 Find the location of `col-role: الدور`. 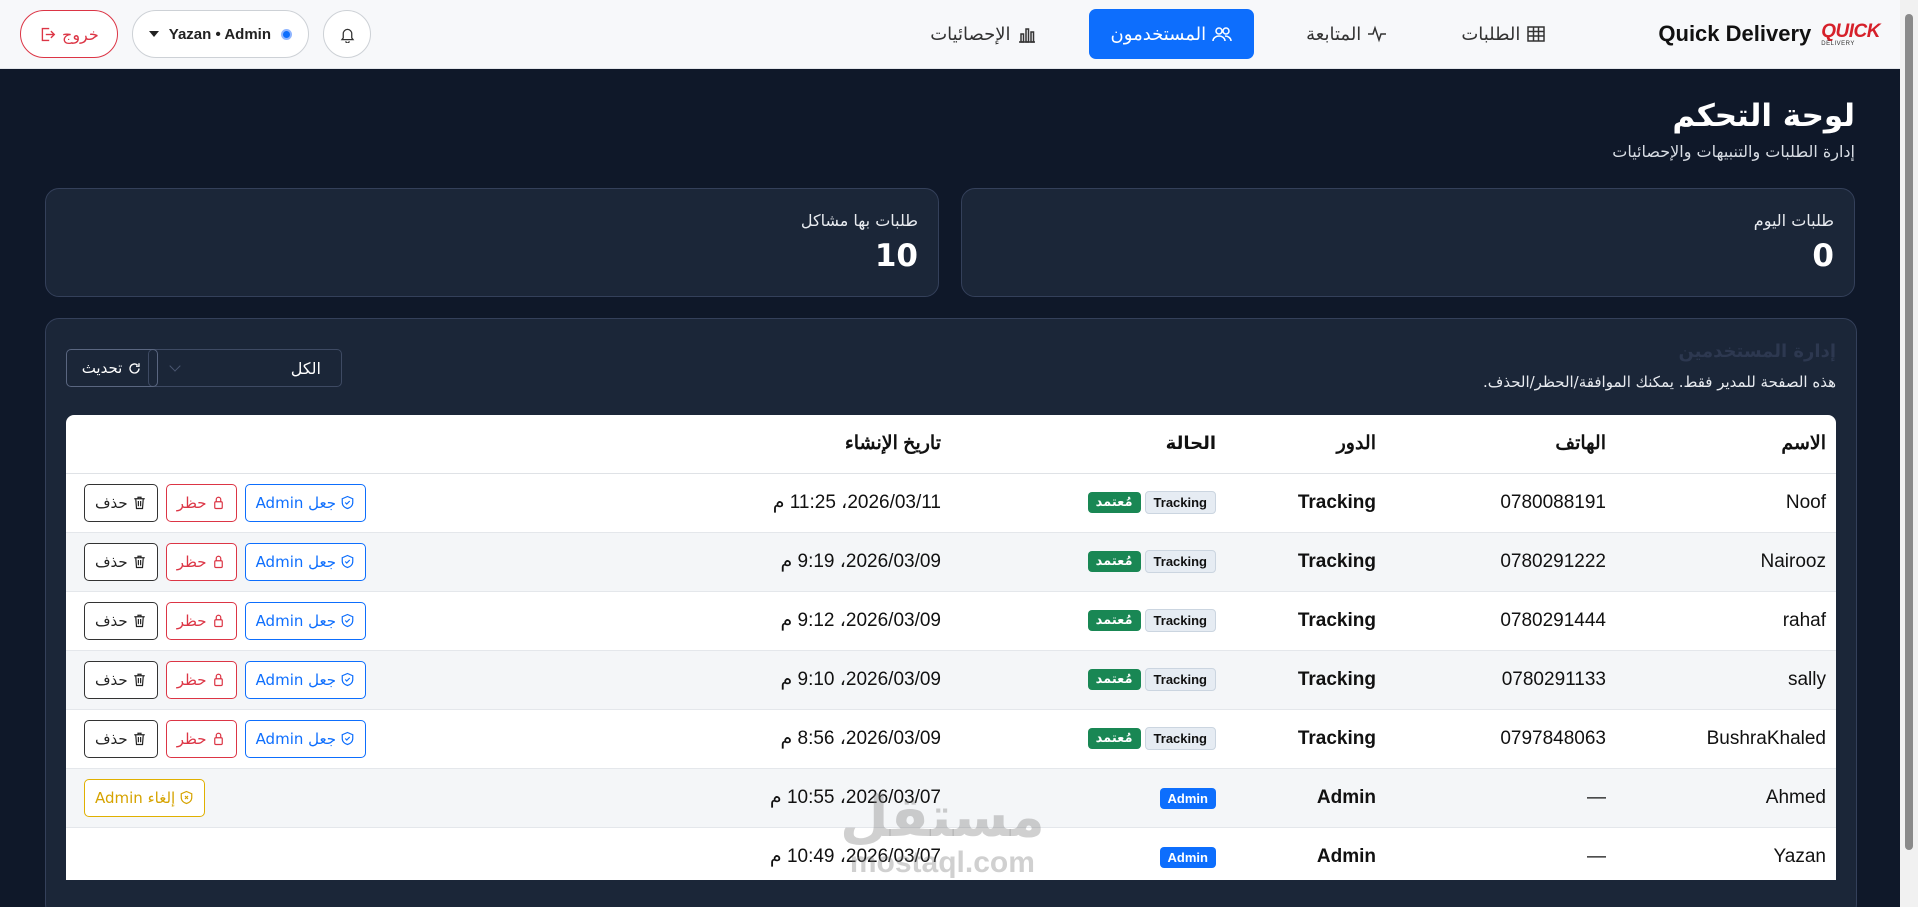

col-role: الدور is located at coordinates (1296, 444).